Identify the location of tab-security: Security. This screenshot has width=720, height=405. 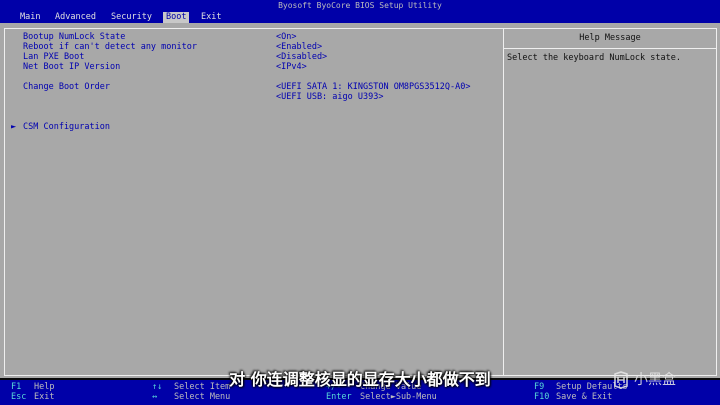
(131, 17).